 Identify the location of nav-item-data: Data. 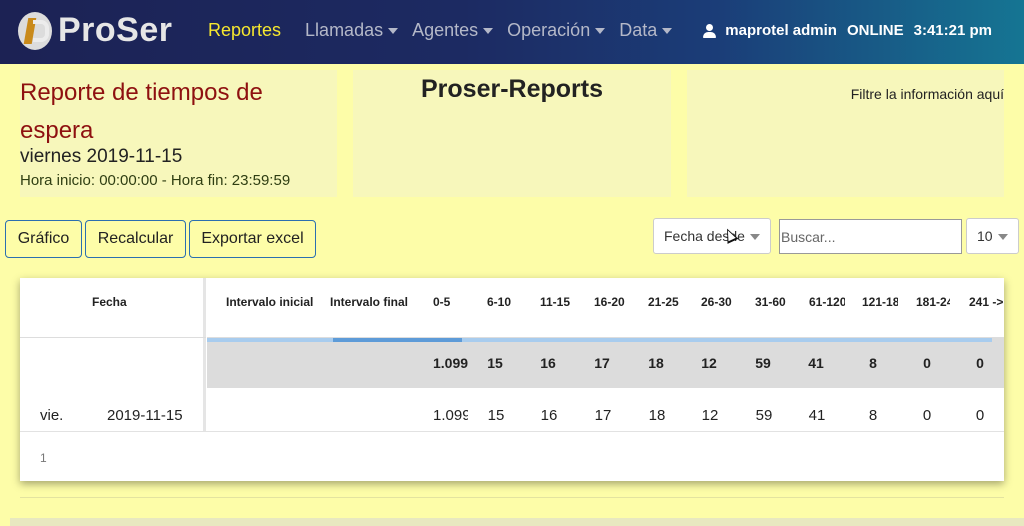
(646, 30).